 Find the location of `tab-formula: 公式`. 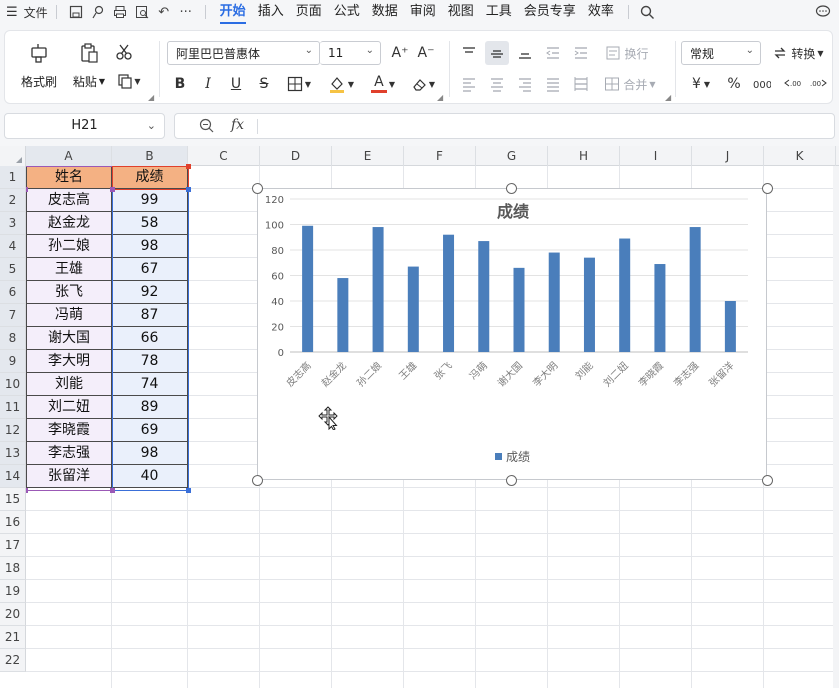

tab-formula: 公式 is located at coordinates (347, 12).